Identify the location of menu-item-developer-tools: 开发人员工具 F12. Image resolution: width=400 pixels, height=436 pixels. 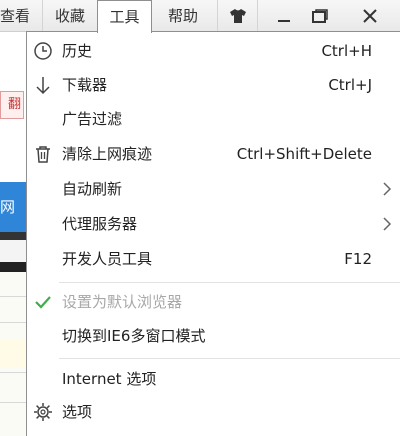
(213, 259).